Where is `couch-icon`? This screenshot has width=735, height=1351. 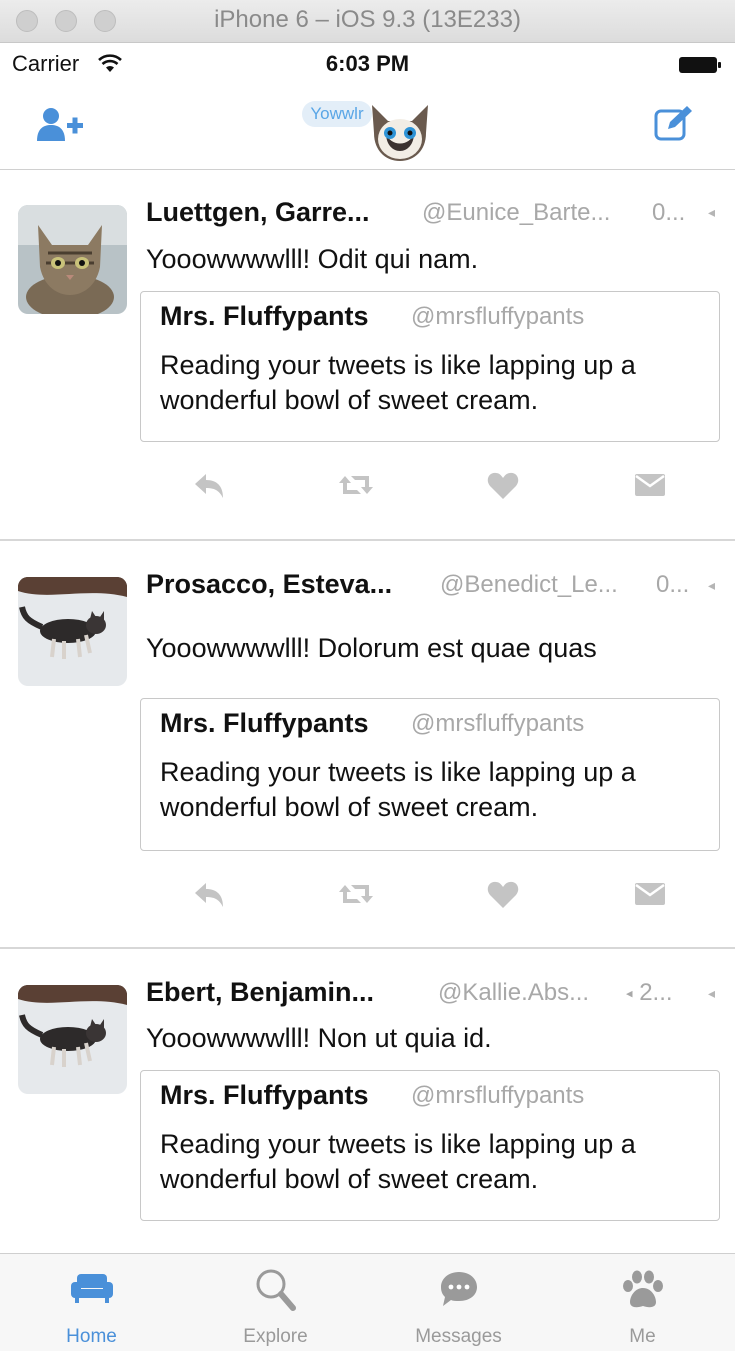 couch-icon is located at coordinates (91, 1288).